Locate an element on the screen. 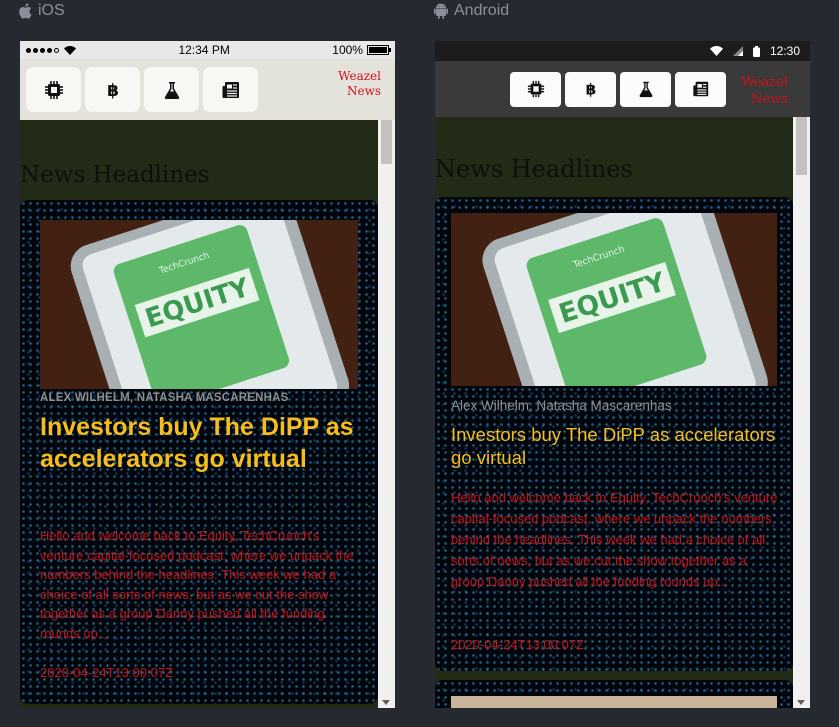 Image resolution: width=839 pixels, height=727 pixels. ios-toolbar: ฿ Weazel News is located at coordinates (207, 89).